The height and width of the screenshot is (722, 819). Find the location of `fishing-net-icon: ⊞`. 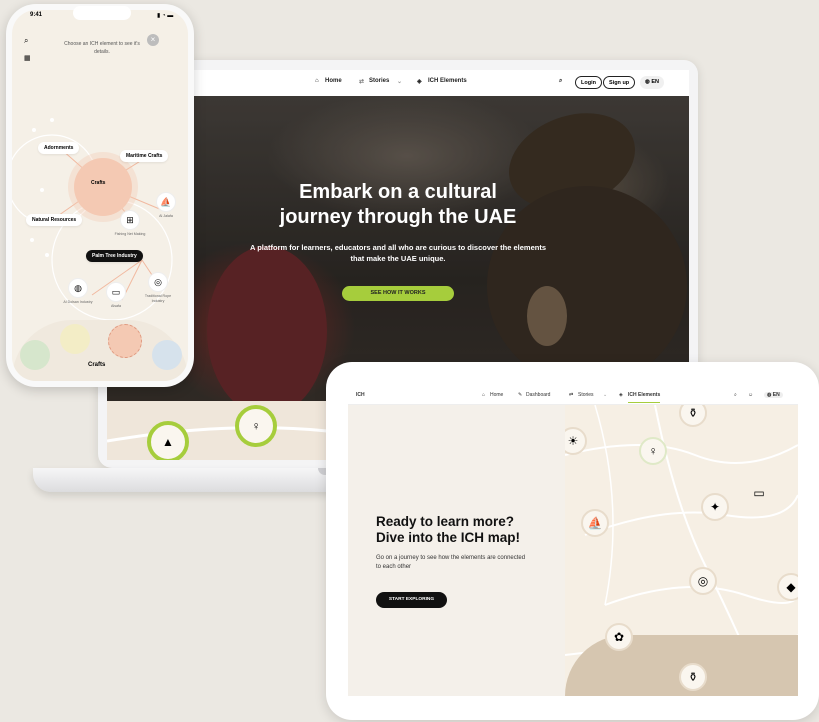

fishing-net-icon: ⊞ is located at coordinates (130, 220).